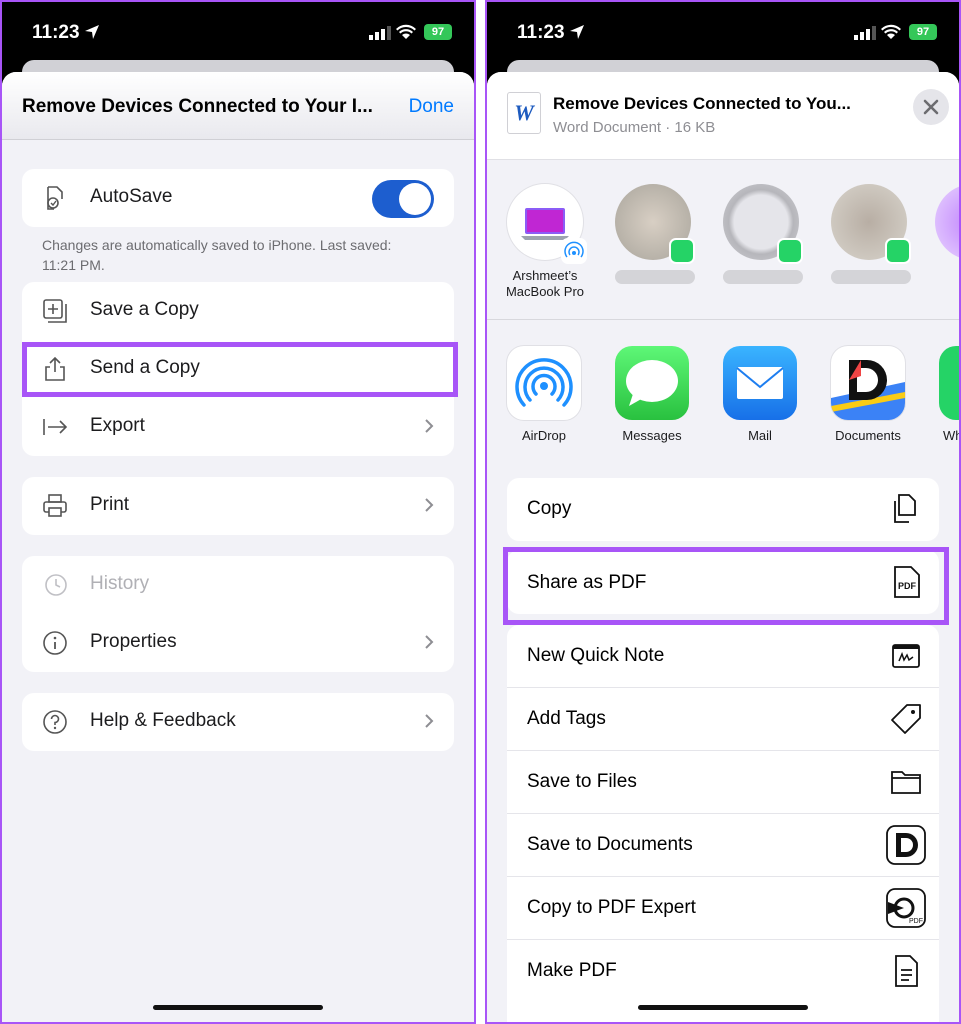 The image size is (961, 1024). Describe the element at coordinates (906, 656) in the screenshot. I see `quick-note-icon` at that location.